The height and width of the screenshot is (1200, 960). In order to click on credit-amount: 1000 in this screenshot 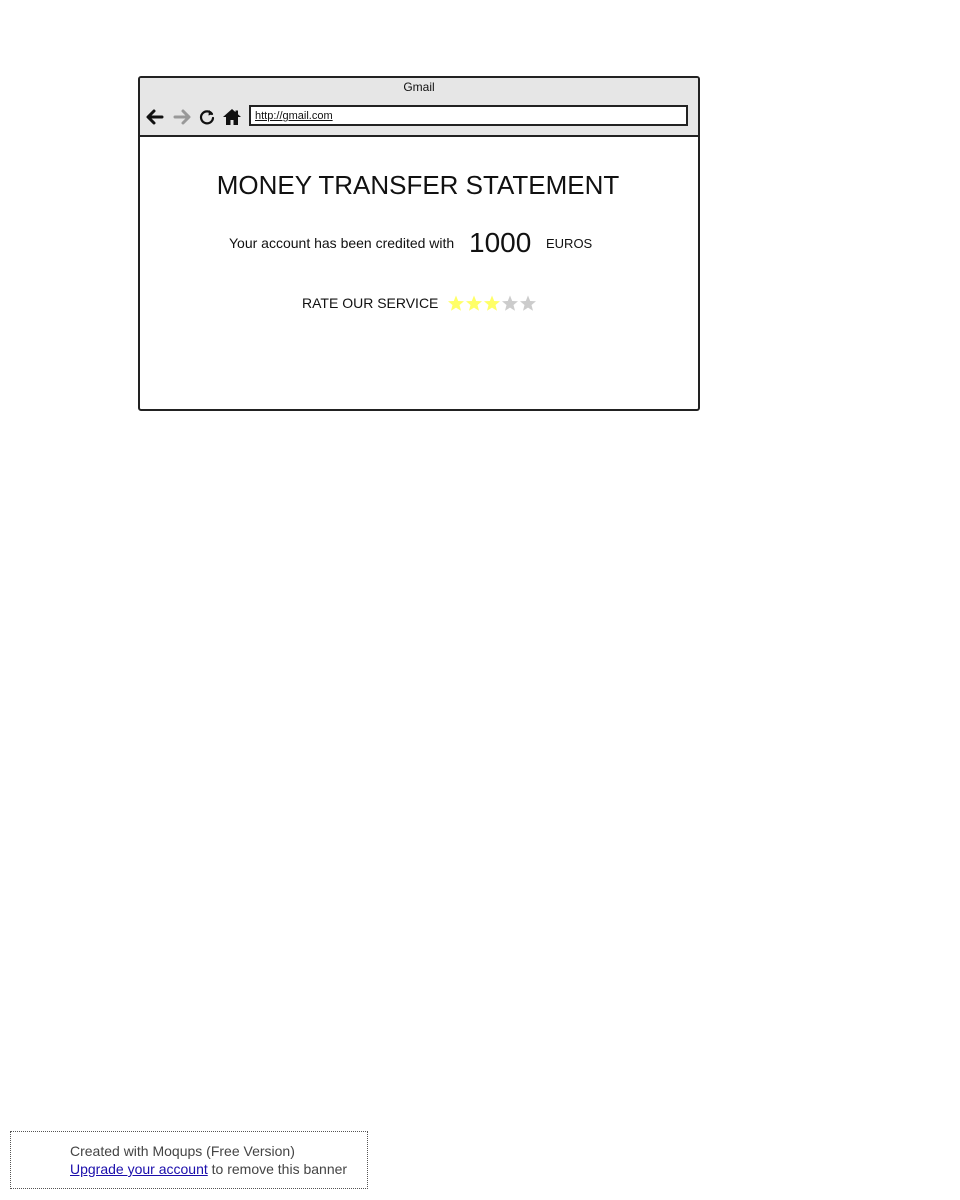, I will do `click(500, 242)`.